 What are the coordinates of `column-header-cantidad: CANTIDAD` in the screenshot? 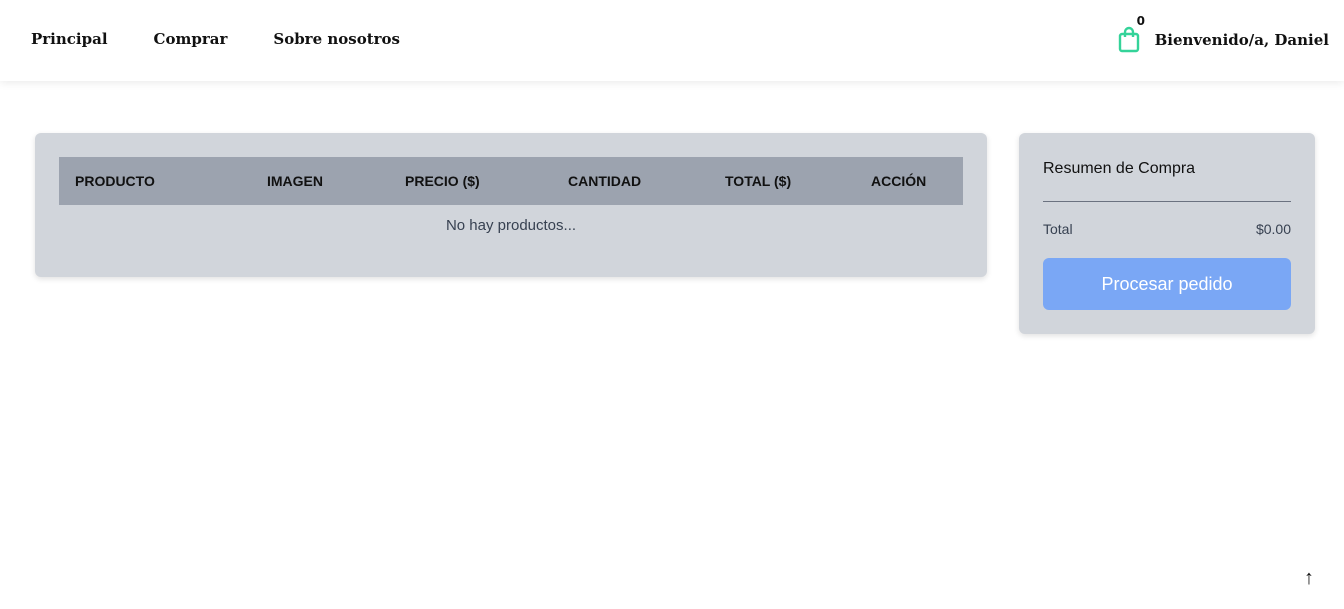 It's located at (605, 181).